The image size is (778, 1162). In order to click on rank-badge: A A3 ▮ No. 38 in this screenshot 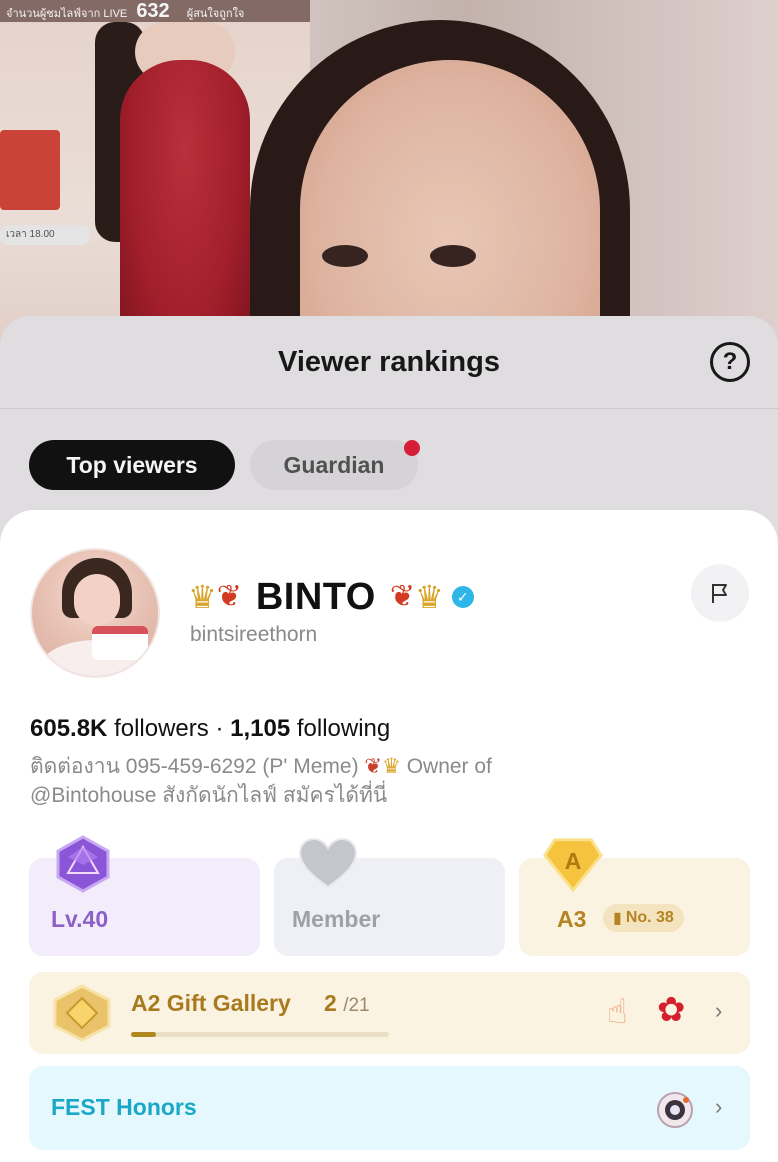, I will do `click(634, 897)`.